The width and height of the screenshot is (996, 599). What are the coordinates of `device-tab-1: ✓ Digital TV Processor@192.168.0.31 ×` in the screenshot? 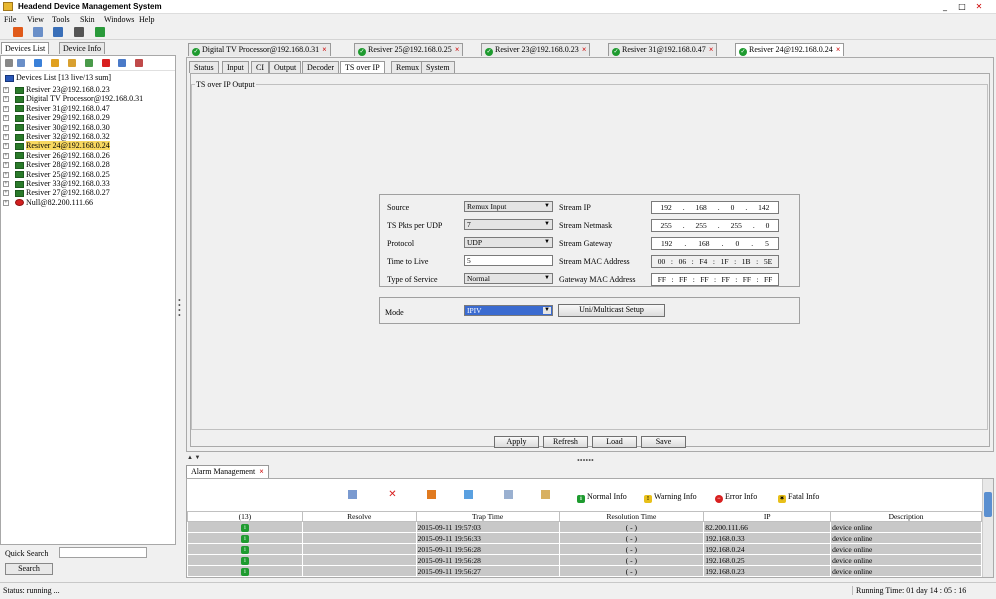 It's located at (259, 49).